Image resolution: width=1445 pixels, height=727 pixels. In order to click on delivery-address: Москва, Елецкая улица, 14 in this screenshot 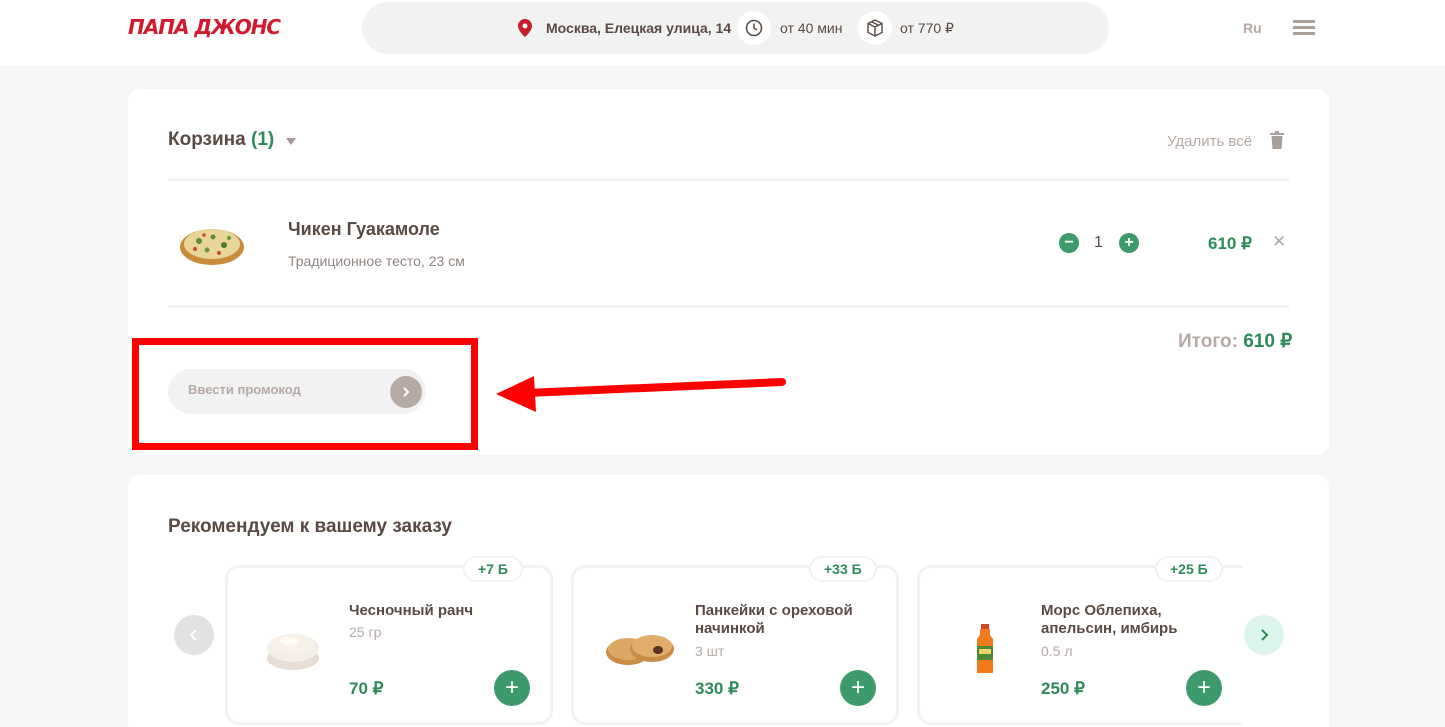, I will do `click(638, 28)`.